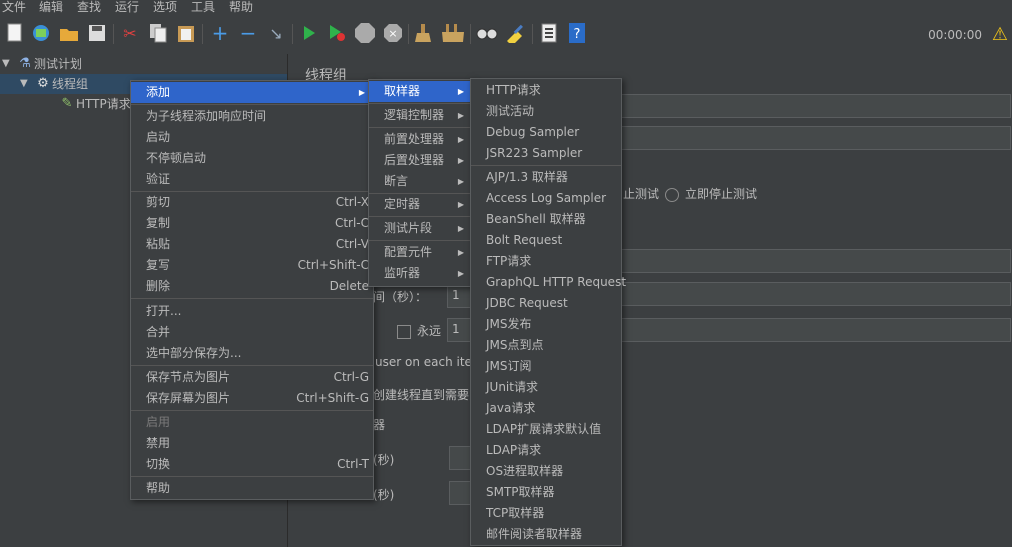 This screenshot has width=1012, height=547. Describe the element at coordinates (252, 265) in the screenshot. I see `menu-item-duplicate: 复写 Ctrl+Shift-C` at that location.